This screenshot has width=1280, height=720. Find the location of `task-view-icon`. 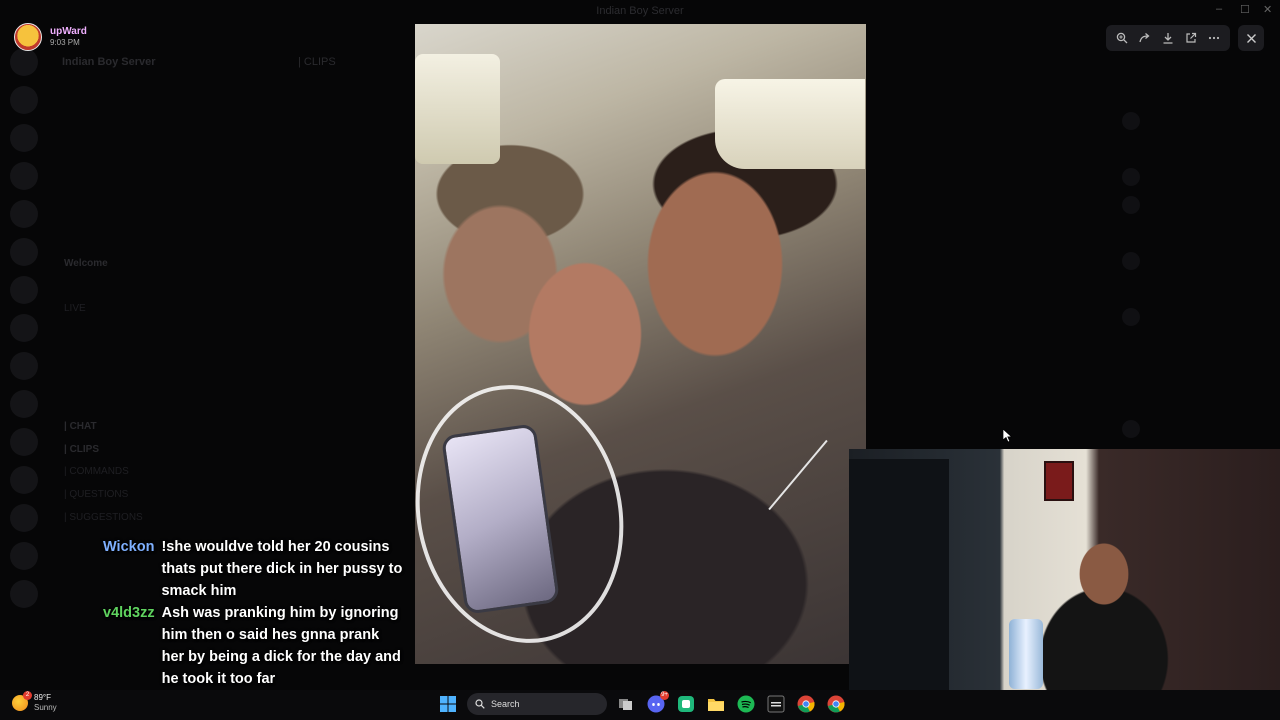

task-view-icon is located at coordinates (626, 704).